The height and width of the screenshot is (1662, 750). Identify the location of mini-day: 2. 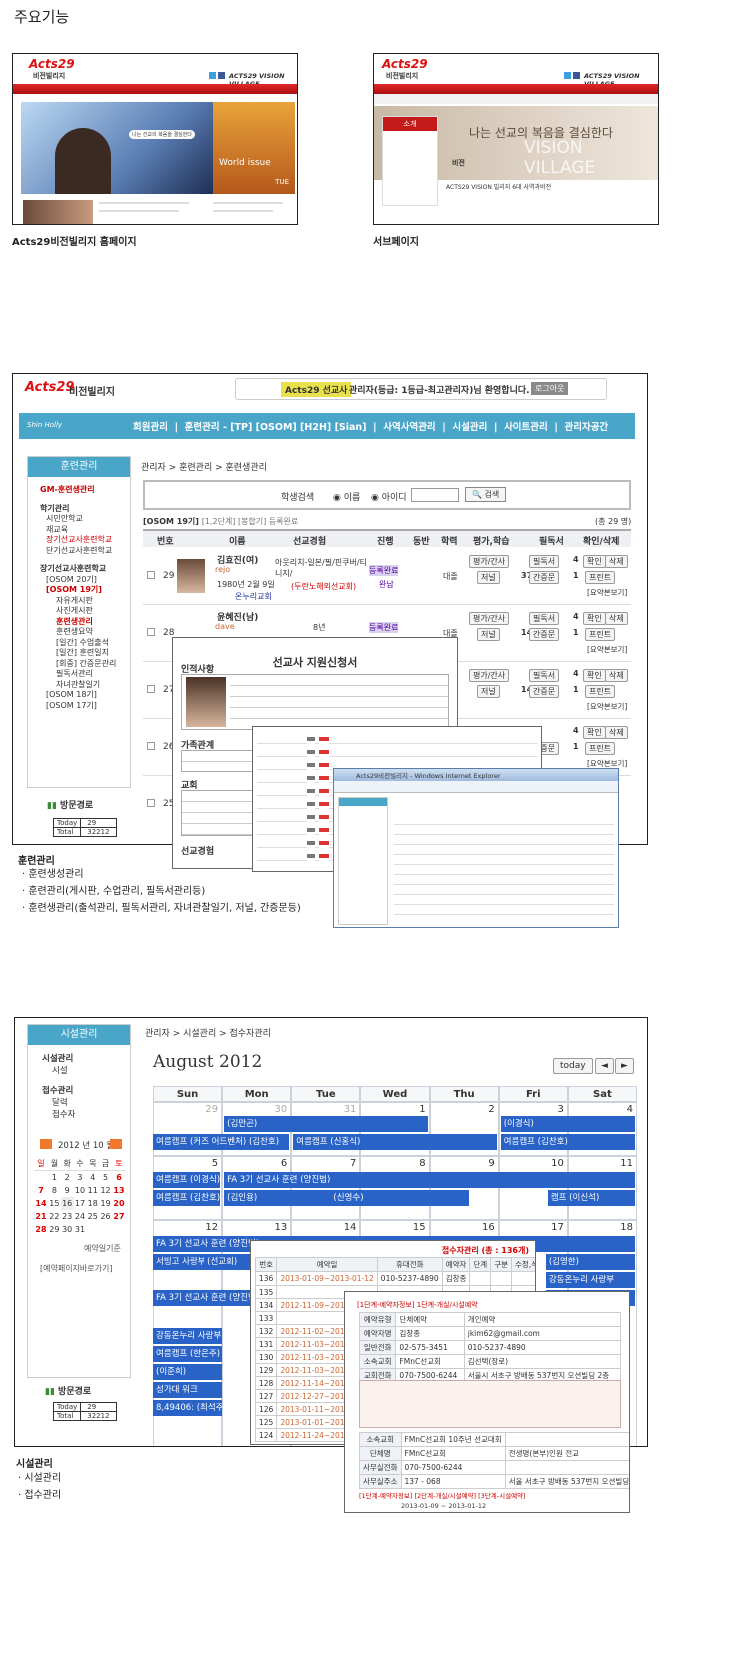
(67, 1178).